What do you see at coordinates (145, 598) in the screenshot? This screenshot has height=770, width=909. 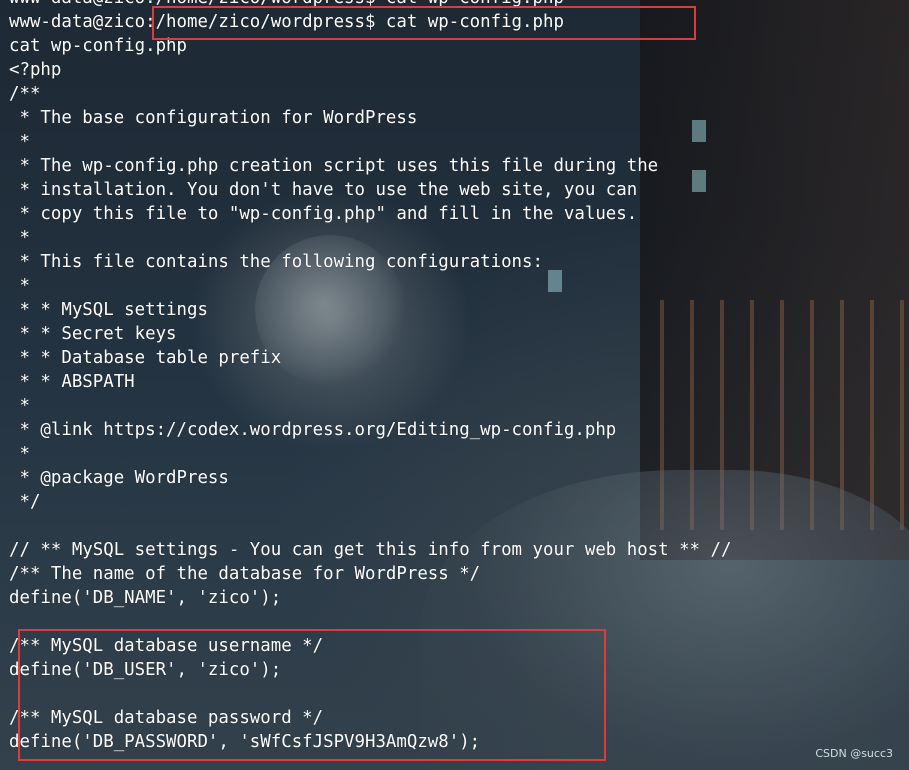 I see `terminal-line: define('DB_NAME', 'zico');` at bounding box center [145, 598].